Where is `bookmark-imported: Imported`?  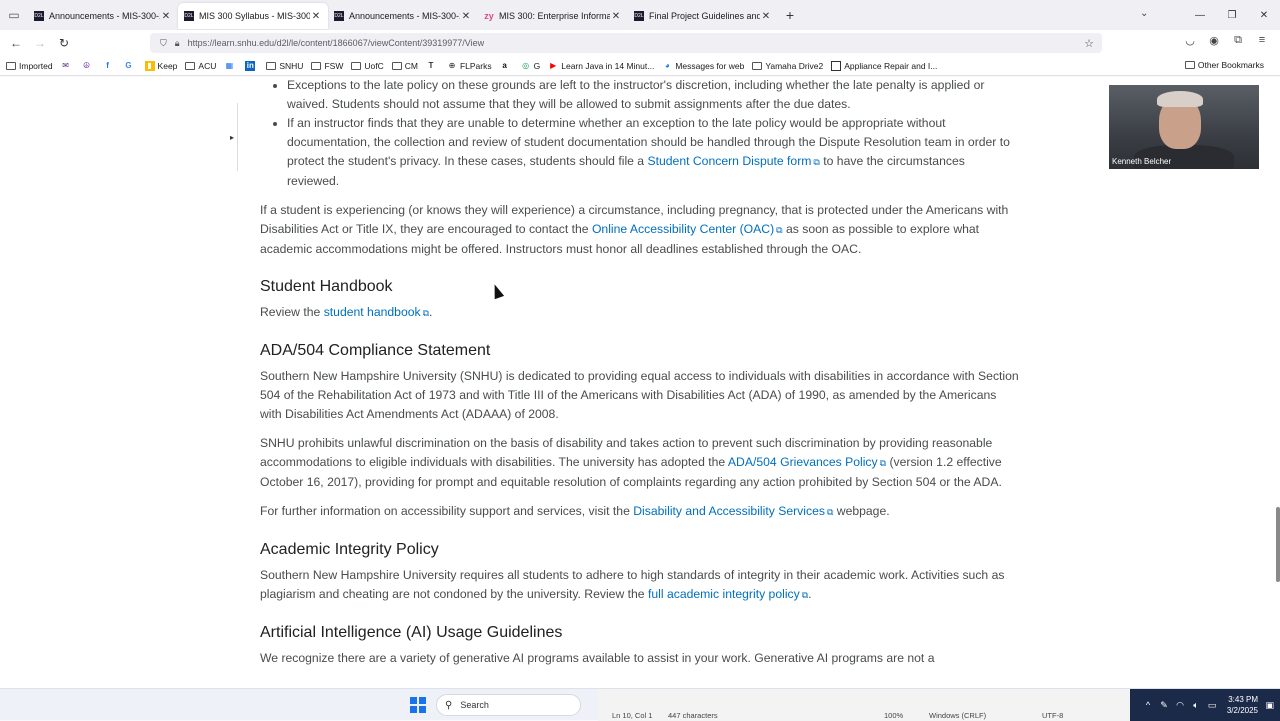 bookmark-imported: Imported is located at coordinates (29, 66).